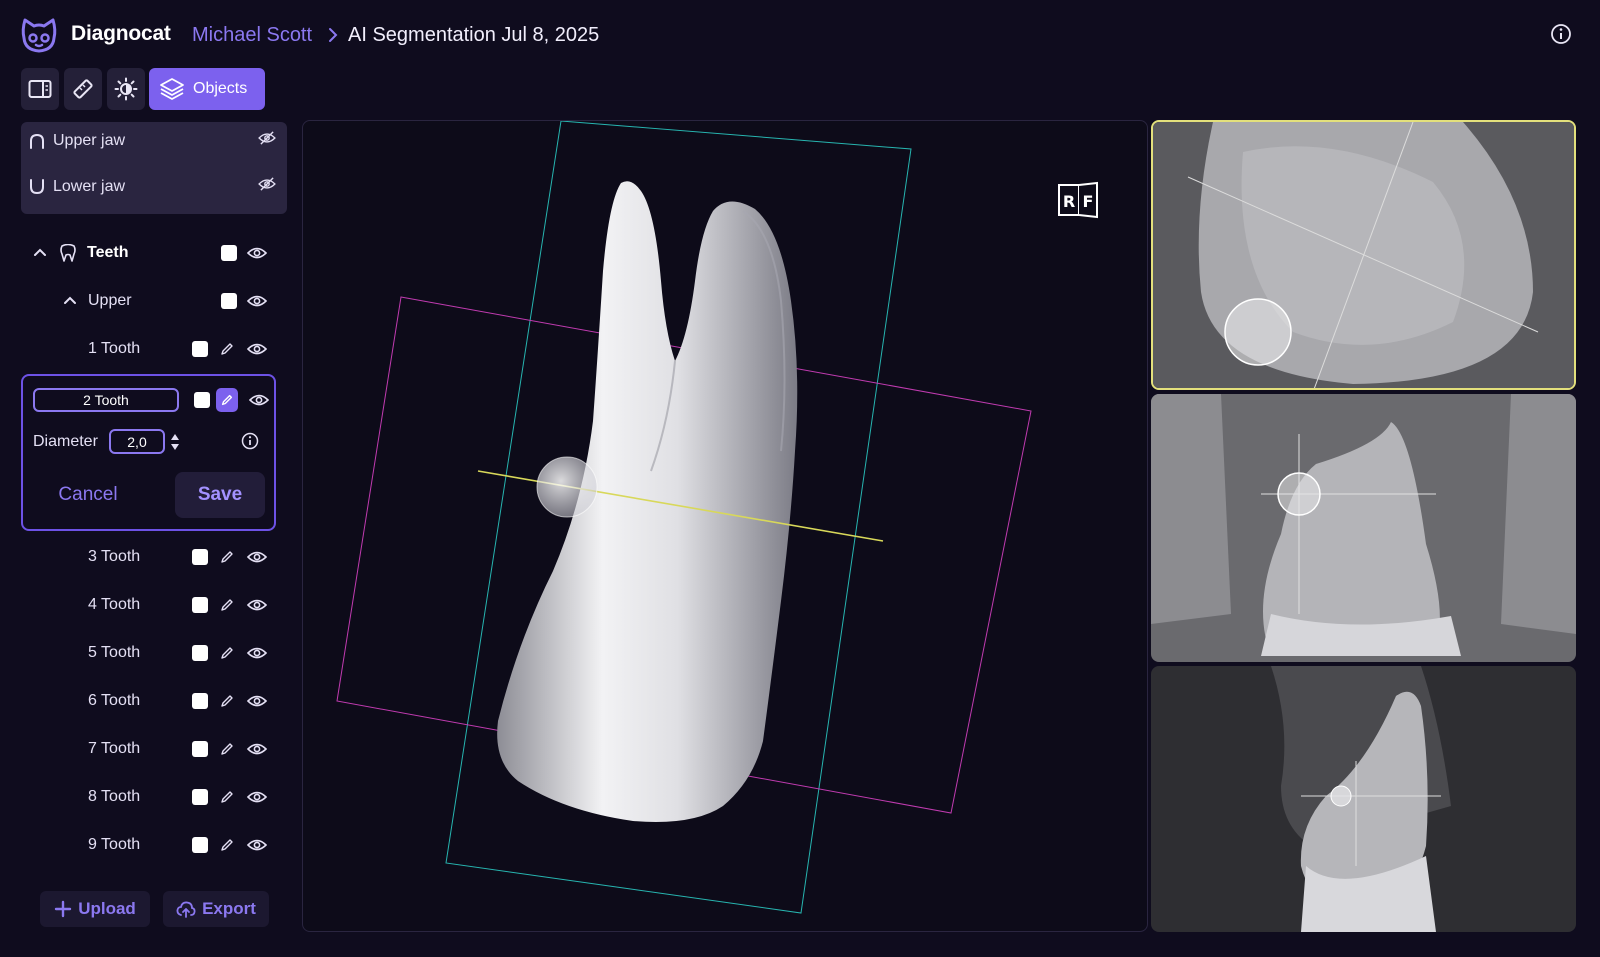 The image size is (1600, 957). I want to click on axial-slice-view, so click(1363, 255).